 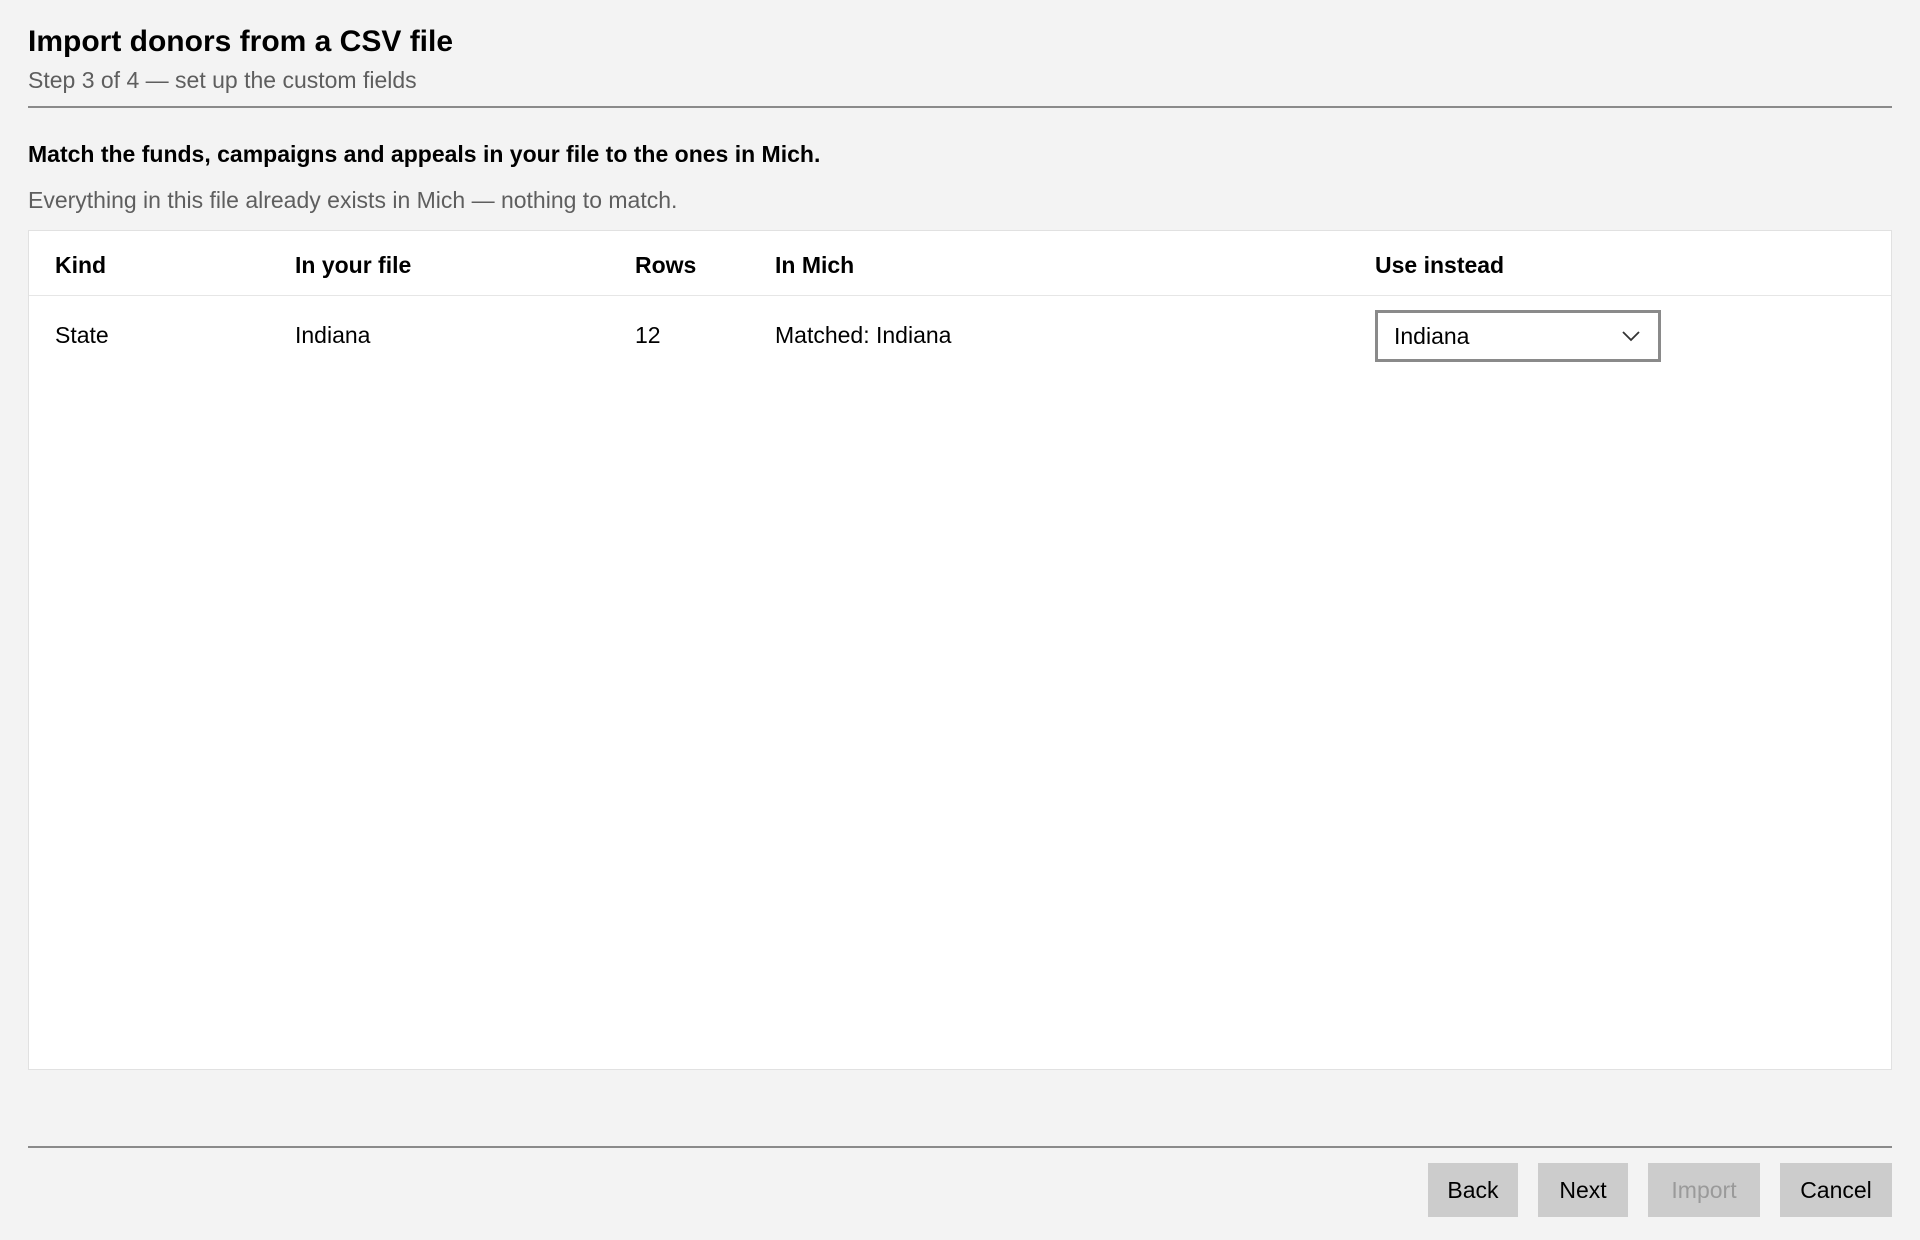 What do you see at coordinates (960, 107) in the screenshot?
I see `header-divider` at bounding box center [960, 107].